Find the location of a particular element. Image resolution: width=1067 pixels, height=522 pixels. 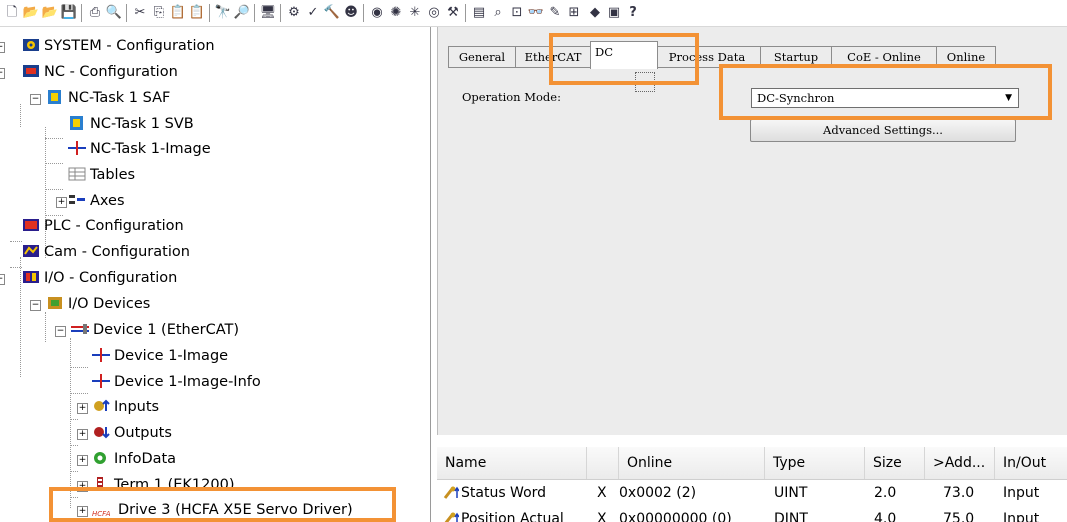

tree-item-outputs: Outputs is located at coordinates (132, 433).